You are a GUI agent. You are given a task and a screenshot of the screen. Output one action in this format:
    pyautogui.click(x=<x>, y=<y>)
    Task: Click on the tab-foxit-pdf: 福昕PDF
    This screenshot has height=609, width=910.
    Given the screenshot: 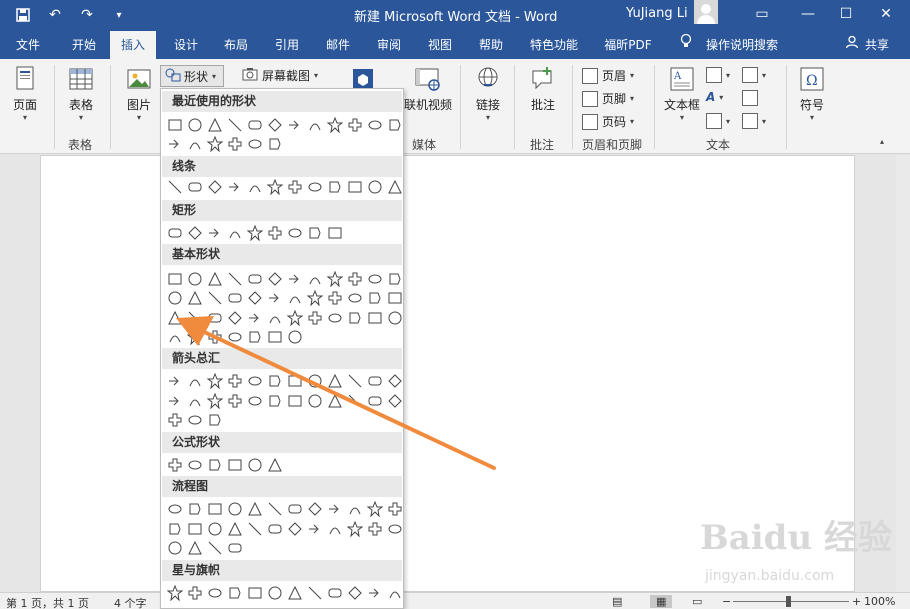 What is the action you would take?
    pyautogui.click(x=628, y=45)
    